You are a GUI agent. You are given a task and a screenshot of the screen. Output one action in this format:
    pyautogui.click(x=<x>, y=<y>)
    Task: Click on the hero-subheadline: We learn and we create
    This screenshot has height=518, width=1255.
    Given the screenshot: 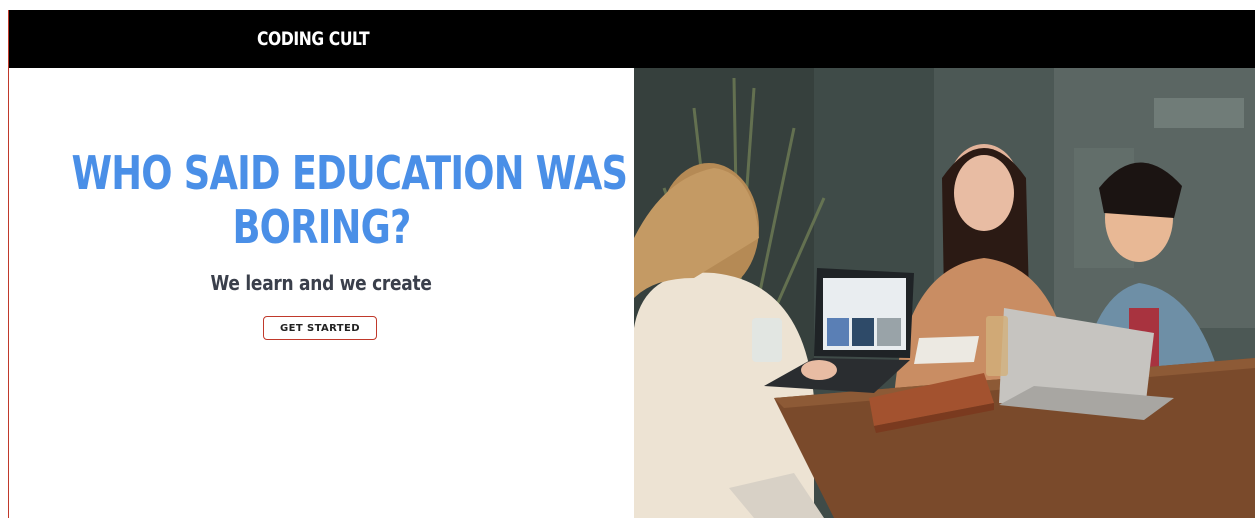 What is the action you would take?
    pyautogui.click(x=321, y=283)
    